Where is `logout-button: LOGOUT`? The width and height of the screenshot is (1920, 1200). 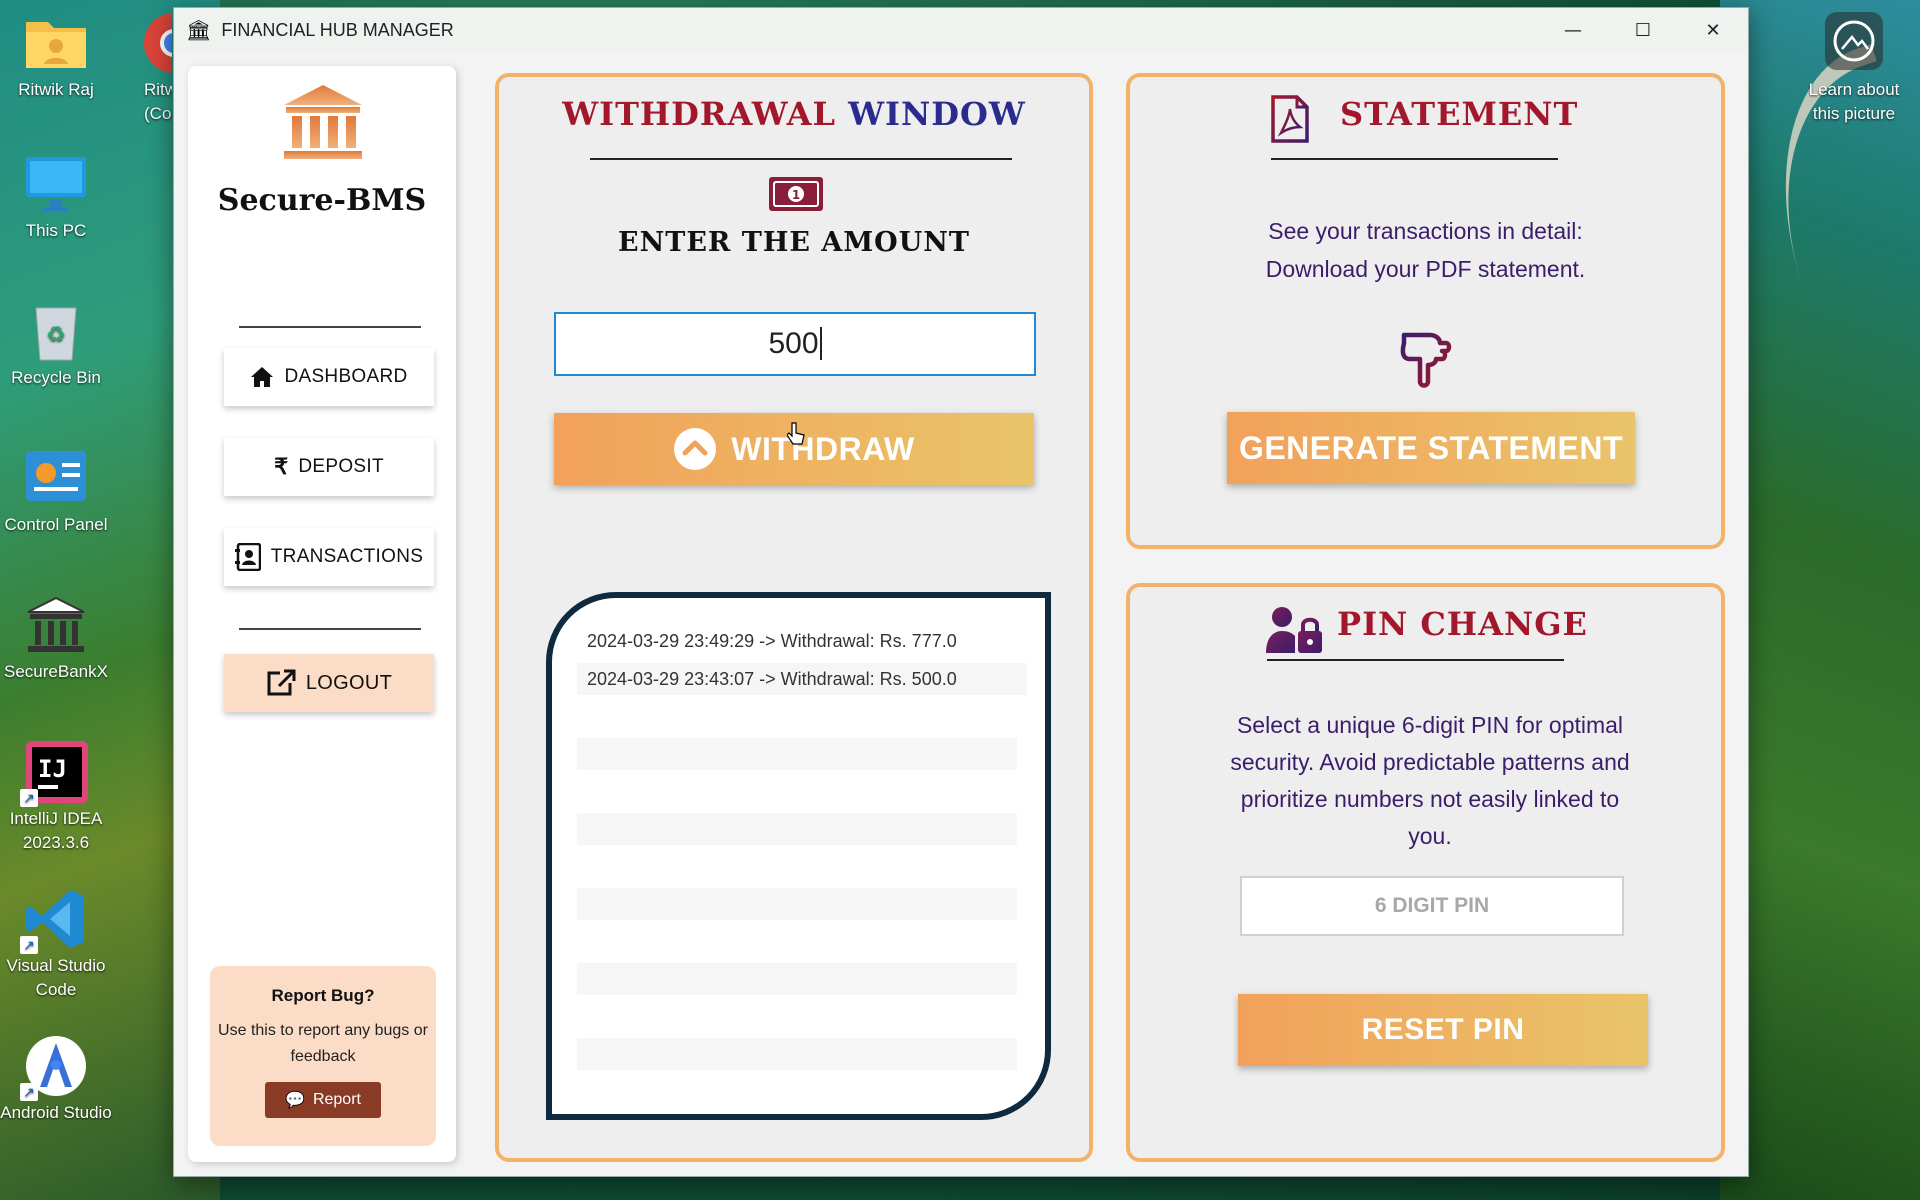
logout-button: LOGOUT is located at coordinates (329, 683).